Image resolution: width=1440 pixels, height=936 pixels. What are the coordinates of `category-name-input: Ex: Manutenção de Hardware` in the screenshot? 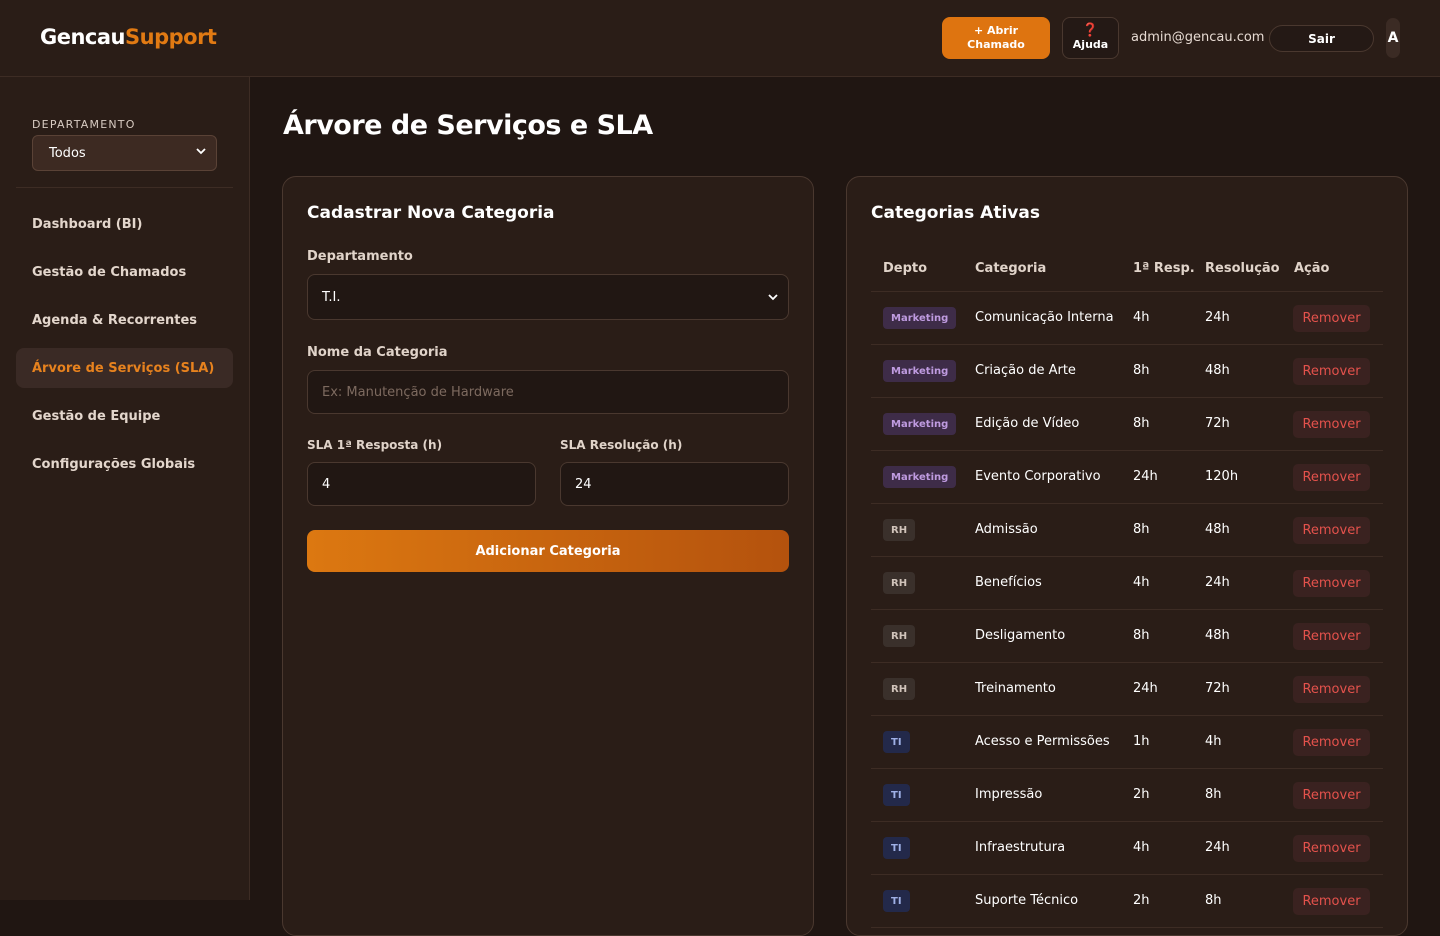 It's located at (548, 392).